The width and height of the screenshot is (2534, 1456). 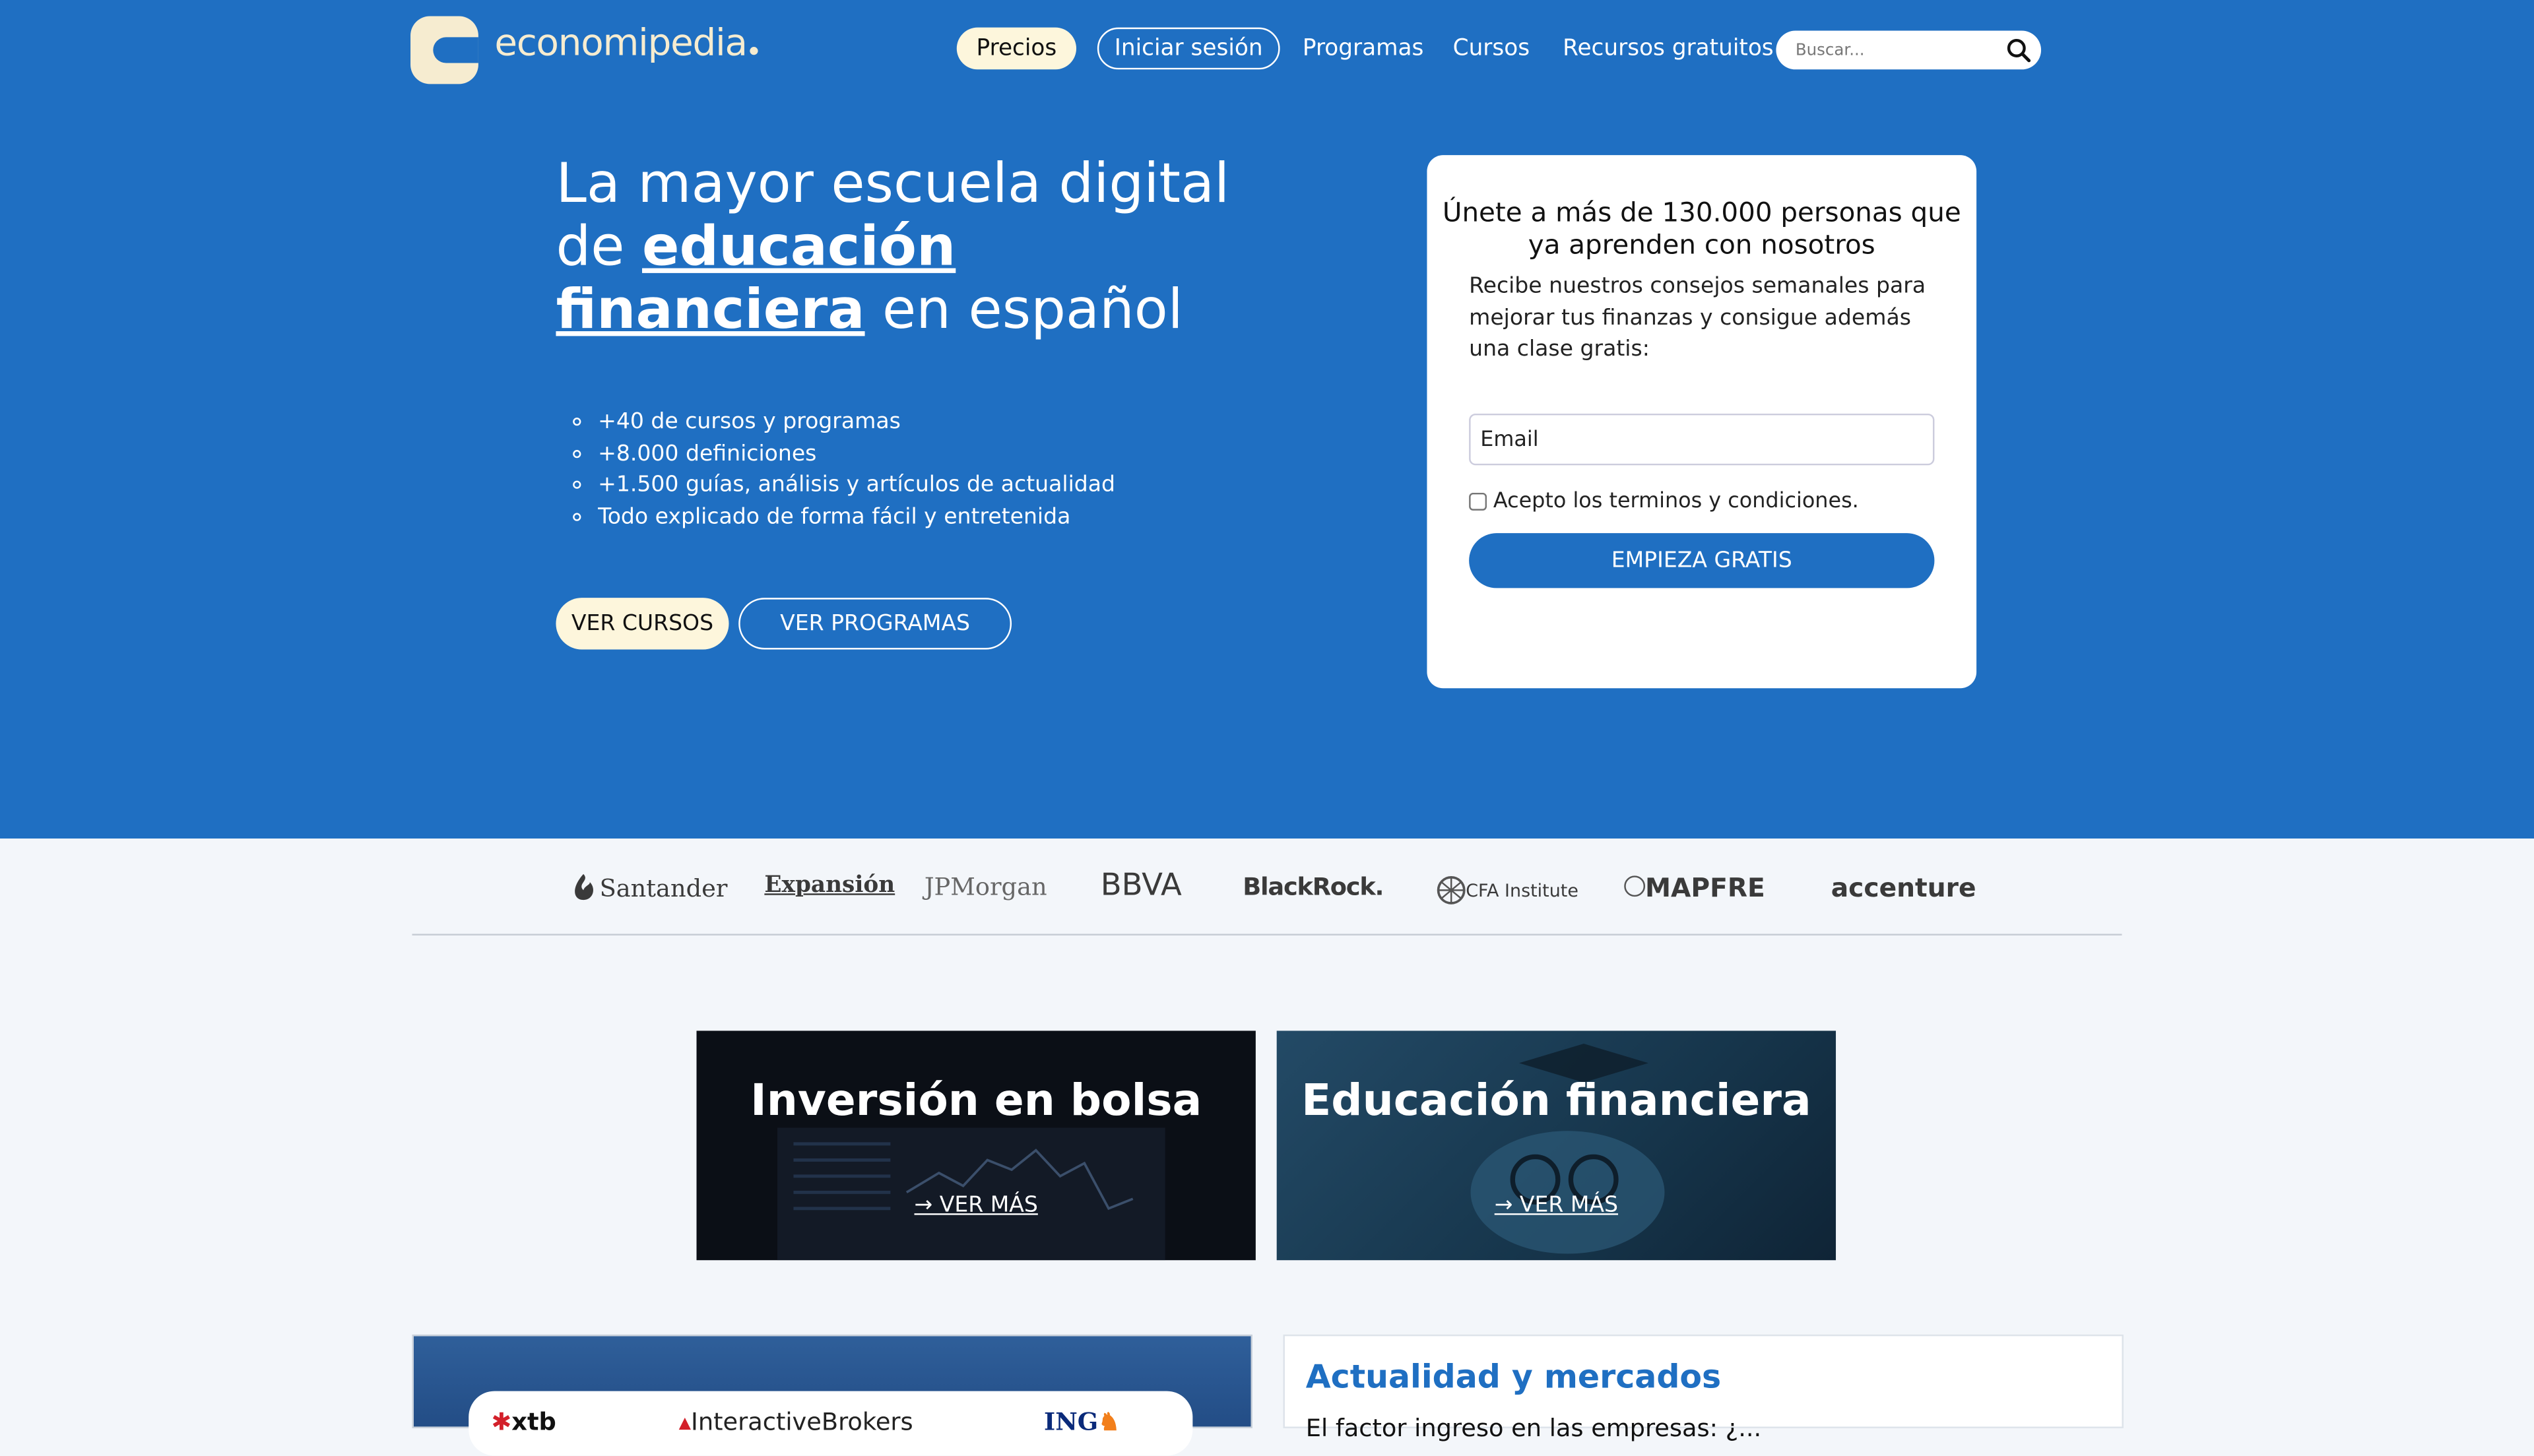 I want to click on piggy-bank-image, so click(x=1568, y=1149).